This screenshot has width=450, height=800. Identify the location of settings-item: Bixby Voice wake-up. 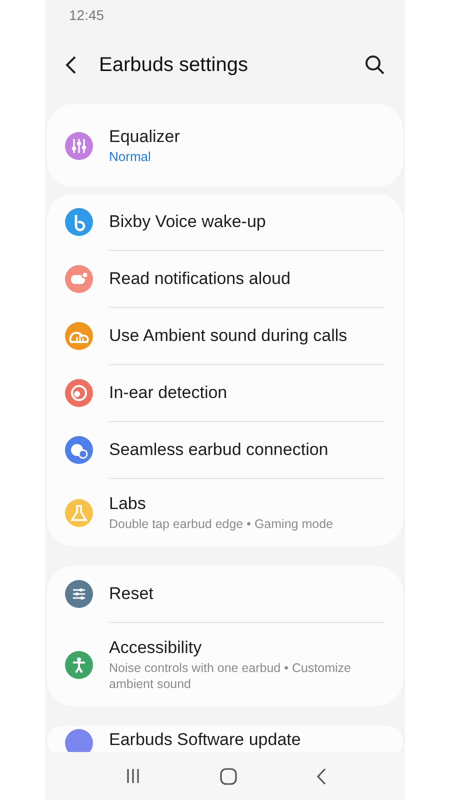
(225, 222).